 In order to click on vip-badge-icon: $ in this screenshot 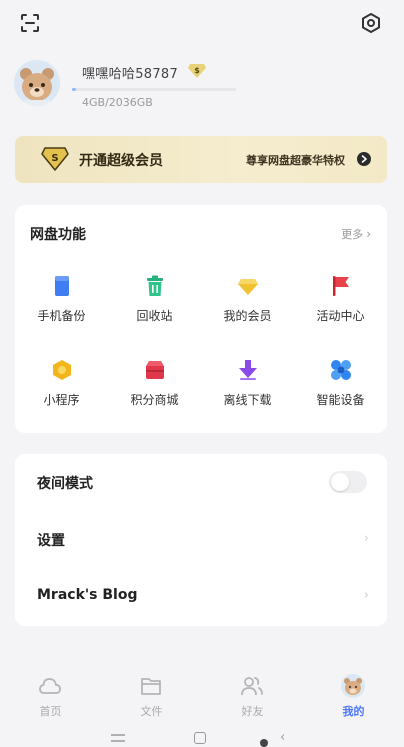, I will do `click(197, 71)`.